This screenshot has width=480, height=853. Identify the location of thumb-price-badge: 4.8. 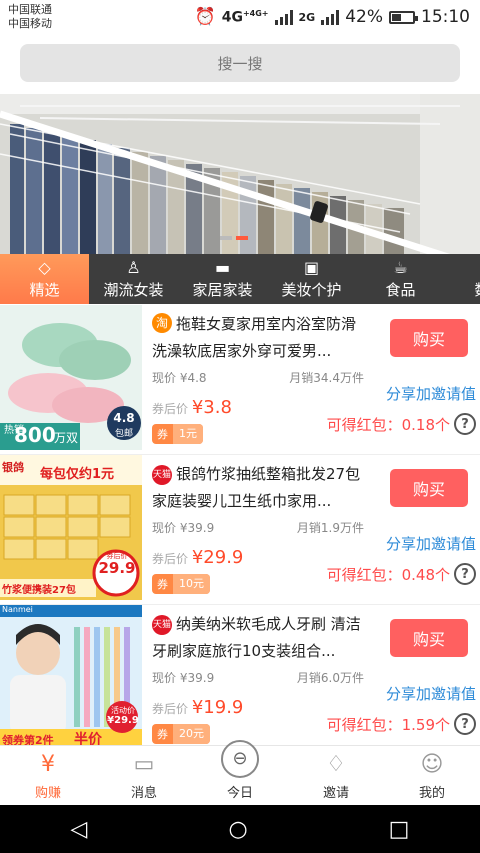
(124, 418).